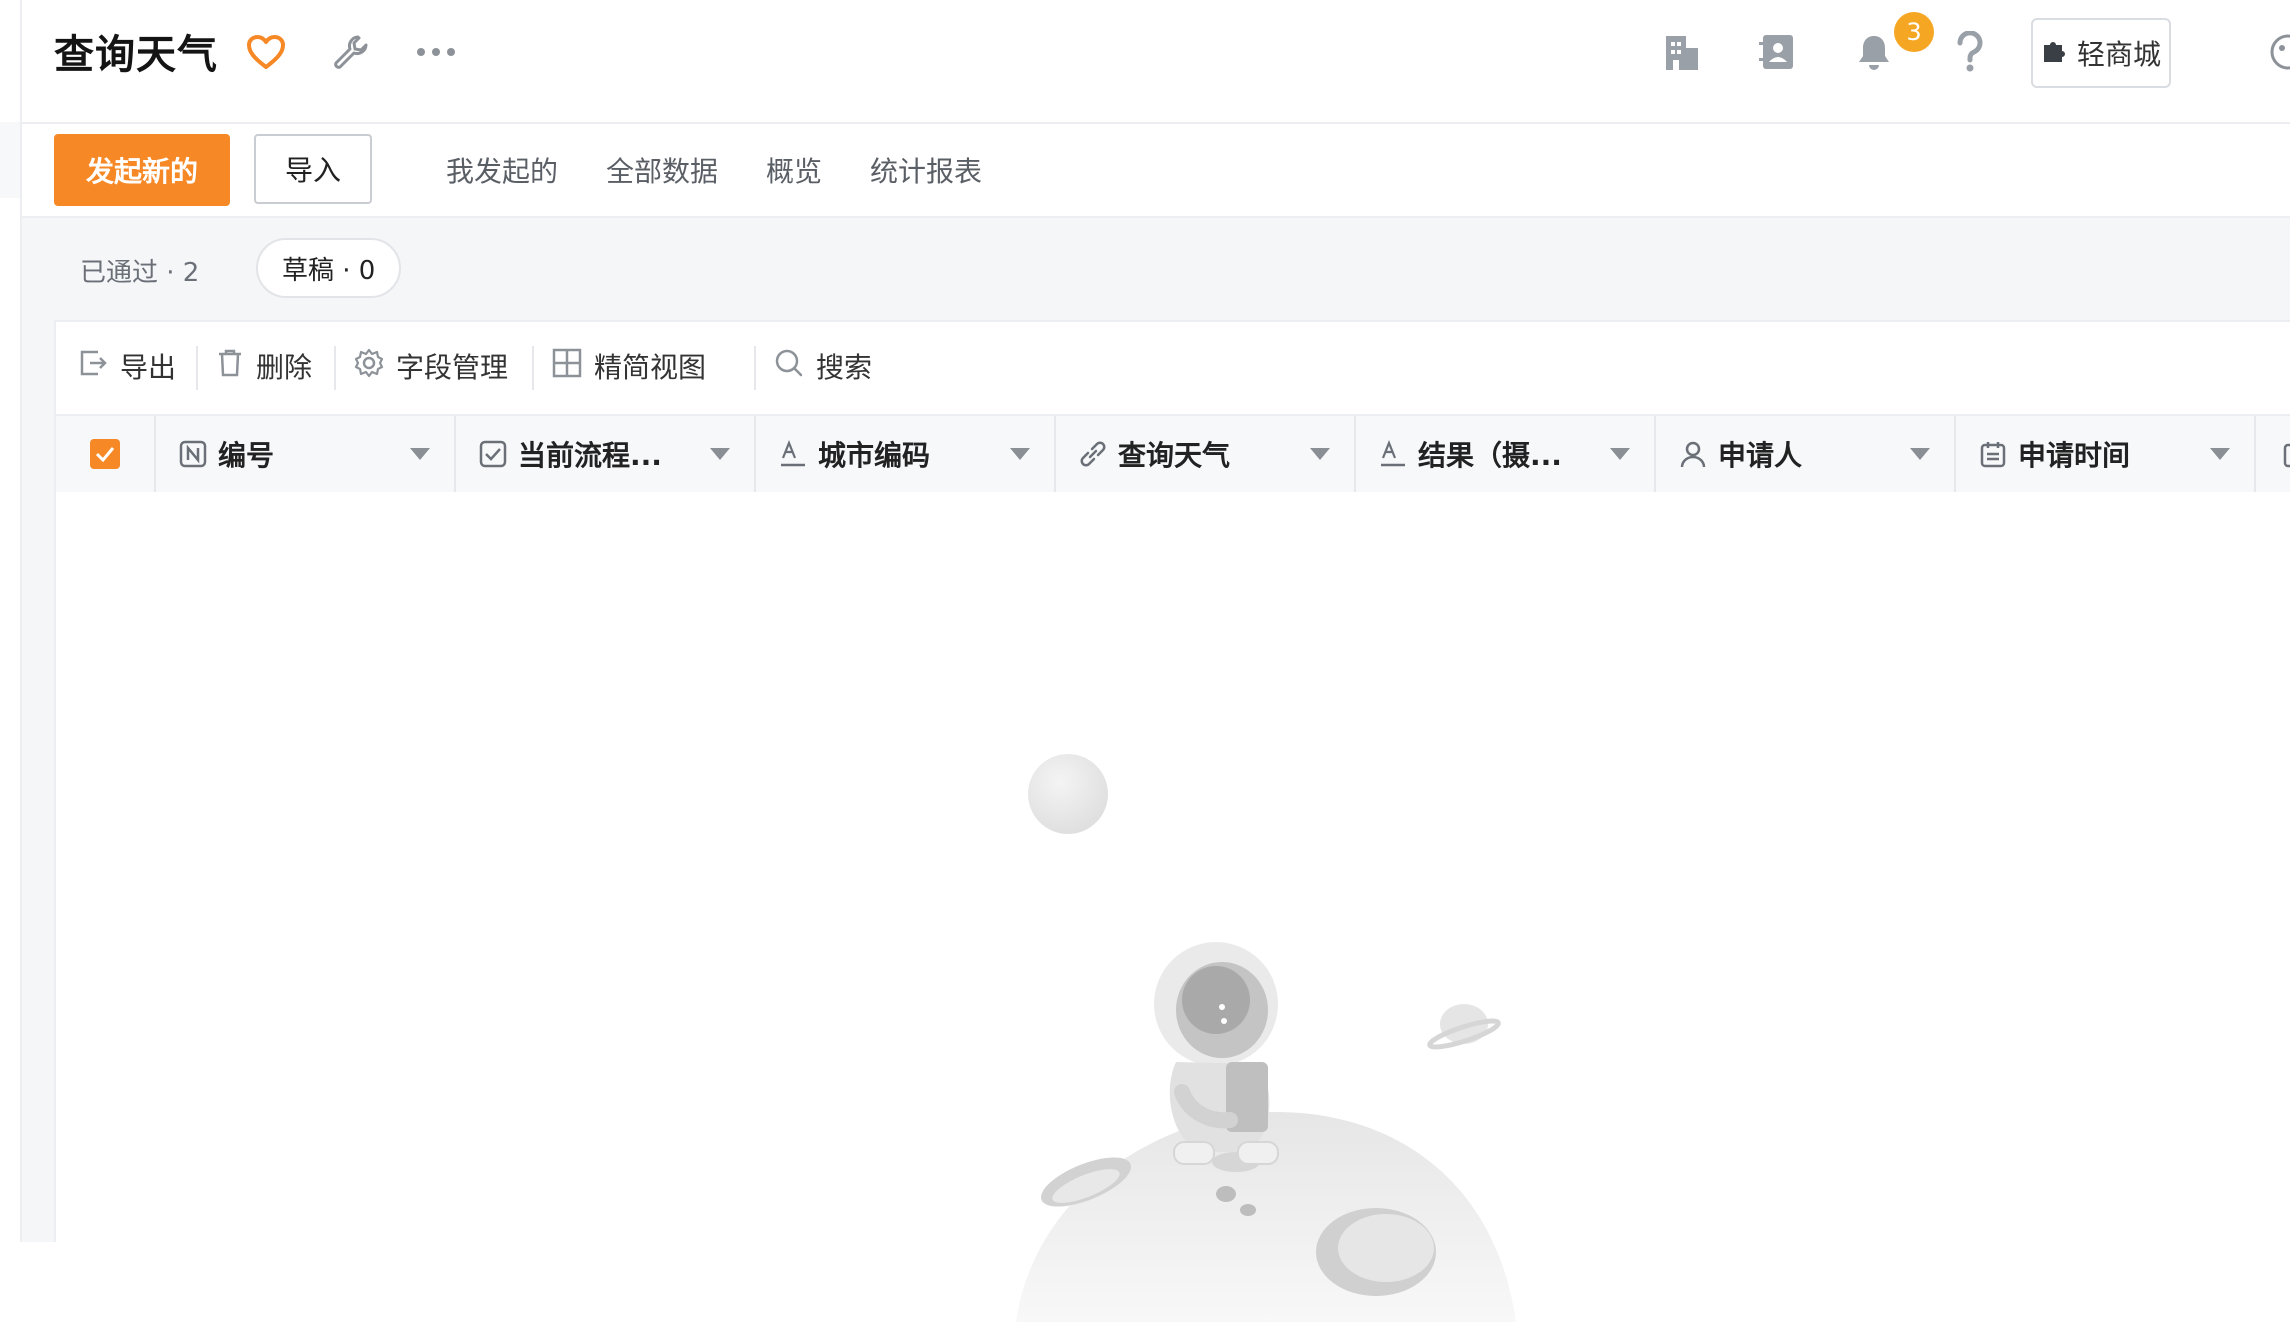 The height and width of the screenshot is (1322, 2290). What do you see at coordinates (1806, 454) in the screenshot?
I see `column-header-applicant: 申请人` at bounding box center [1806, 454].